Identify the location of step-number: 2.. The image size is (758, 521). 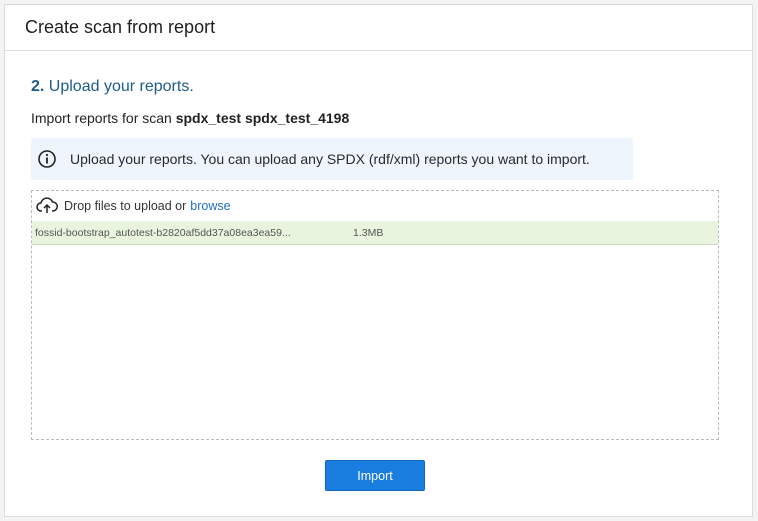
(38, 86).